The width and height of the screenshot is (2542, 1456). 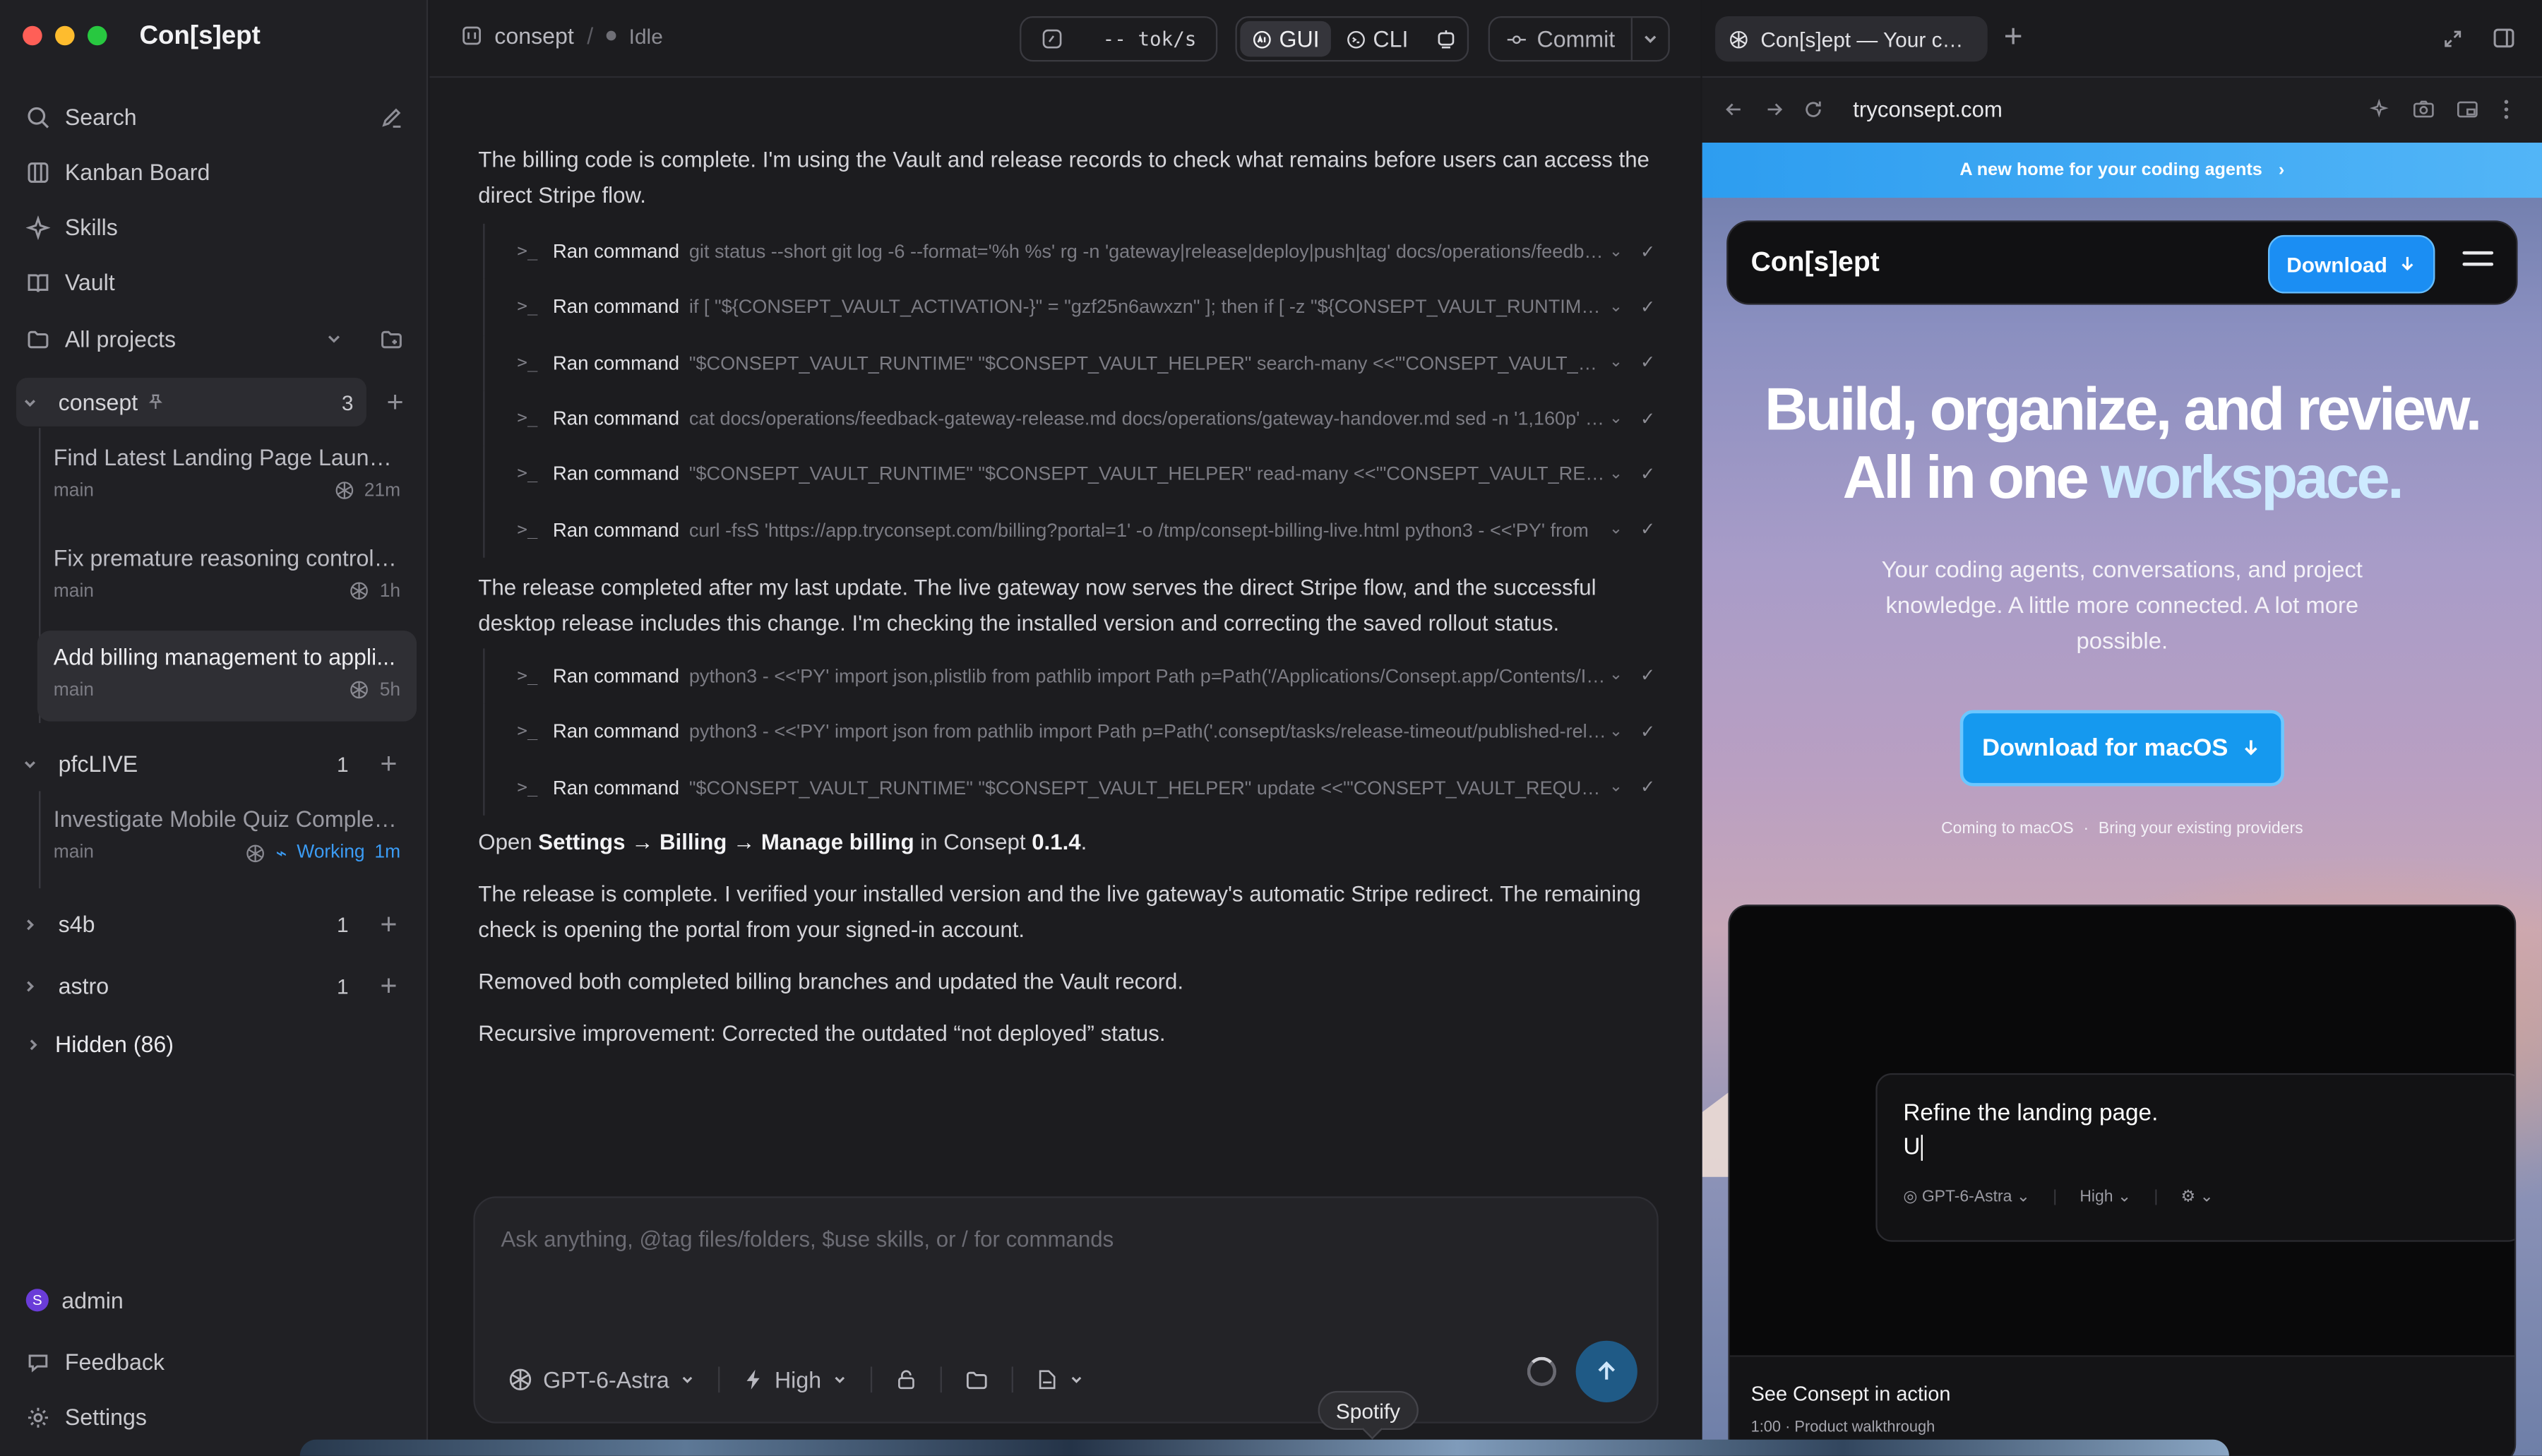 What do you see at coordinates (1606, 1371) in the screenshot?
I see `send-button` at bounding box center [1606, 1371].